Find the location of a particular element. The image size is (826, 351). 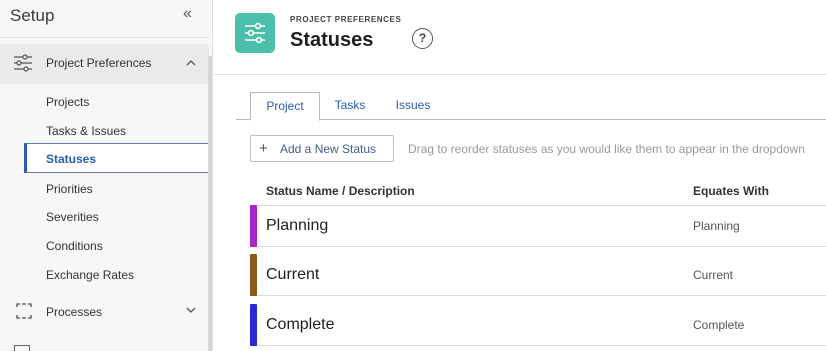

sidebar-item-label: Severities is located at coordinates (72, 217).